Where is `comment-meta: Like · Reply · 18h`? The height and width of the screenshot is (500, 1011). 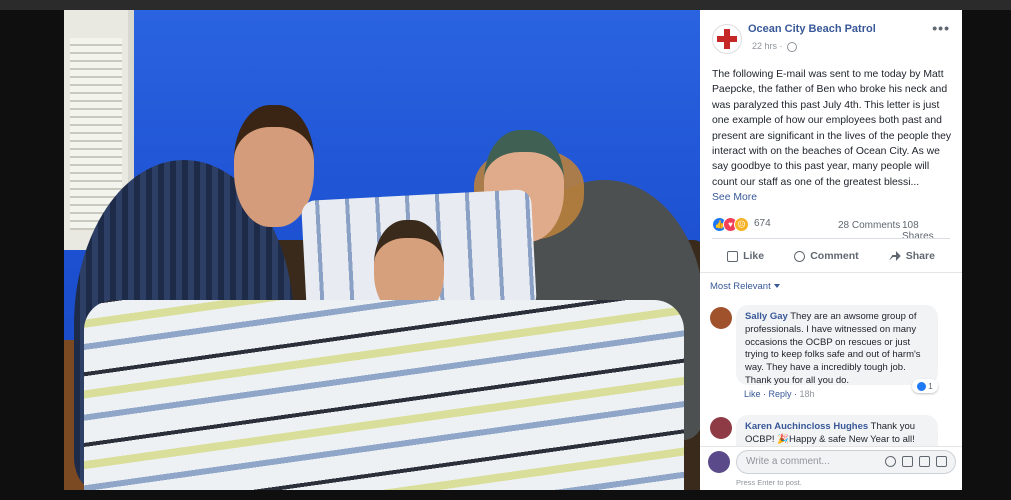
comment-meta: Like · Reply · 18h is located at coordinates (779, 394).